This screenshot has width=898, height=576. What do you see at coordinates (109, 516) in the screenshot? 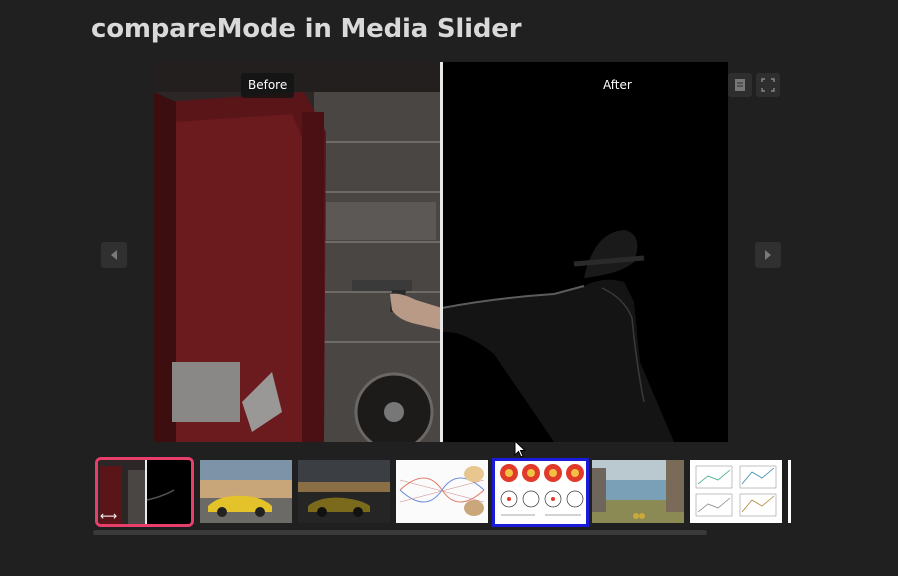
I see `swap-arrows-icon: ⟷` at bounding box center [109, 516].